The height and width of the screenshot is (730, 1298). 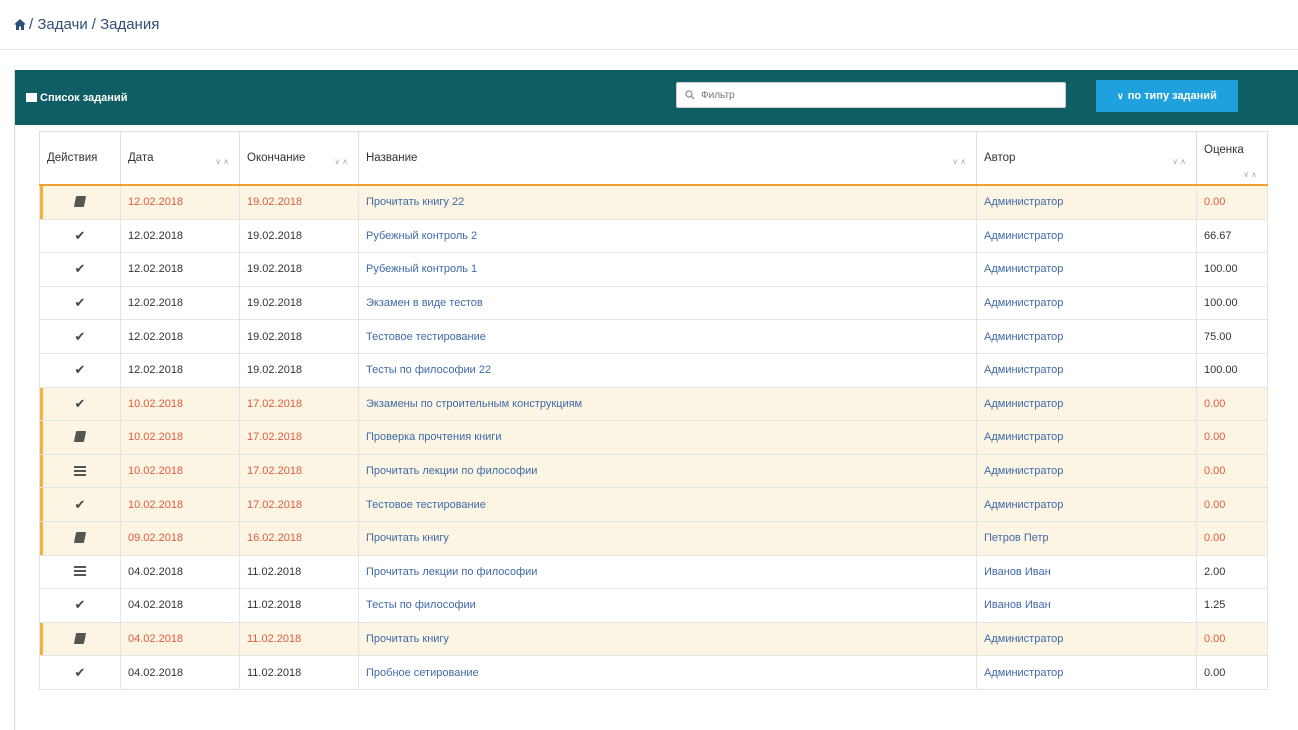 I want to click on filter-input, so click(x=868, y=95).